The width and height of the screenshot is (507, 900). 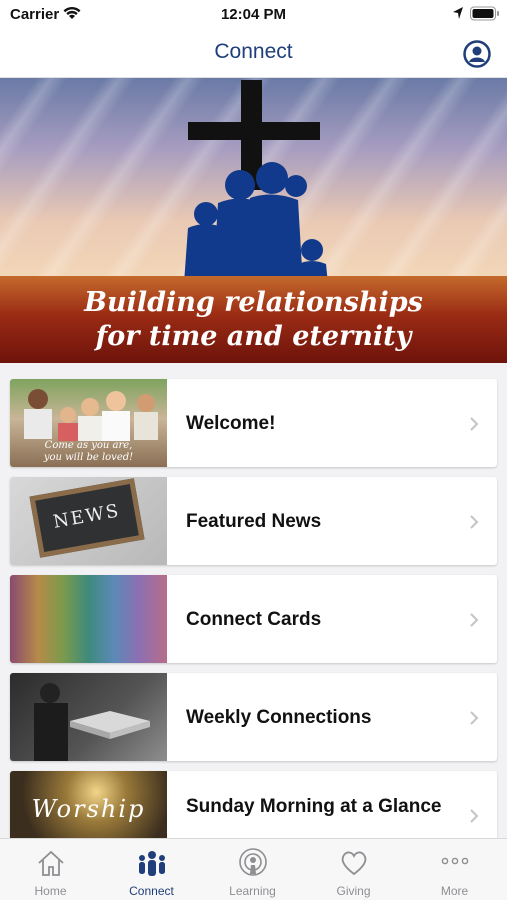 I want to click on tab-label: Learning, so click(x=252, y=891).